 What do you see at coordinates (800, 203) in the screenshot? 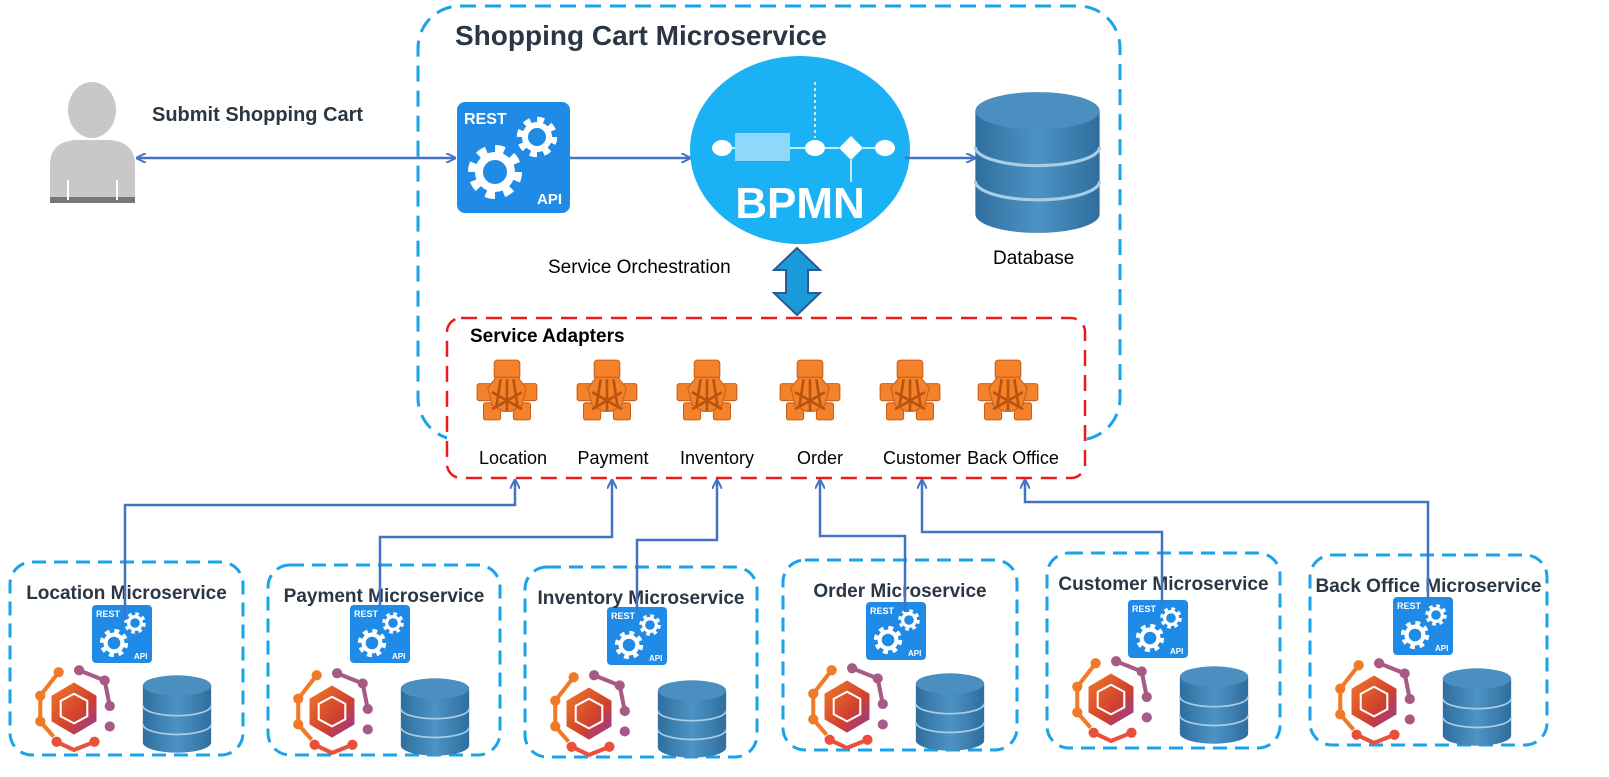
I see `bpmn-label: BPMN` at bounding box center [800, 203].